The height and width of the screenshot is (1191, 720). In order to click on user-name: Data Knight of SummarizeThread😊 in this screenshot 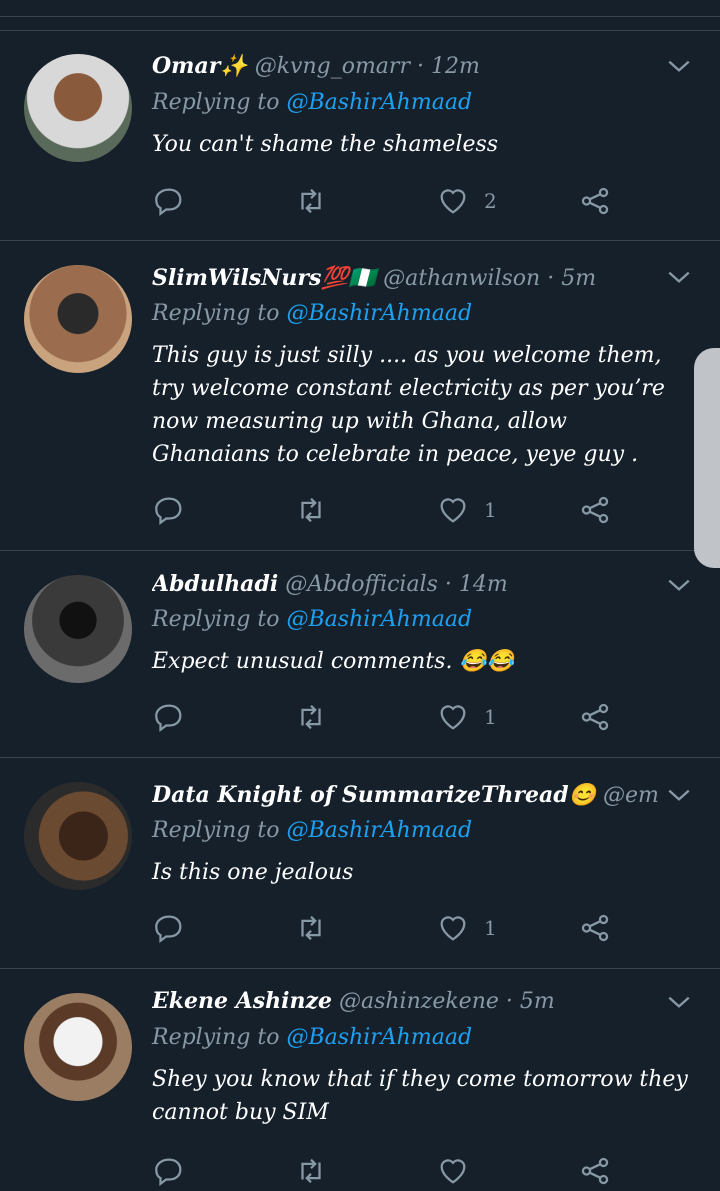, I will do `click(374, 795)`.